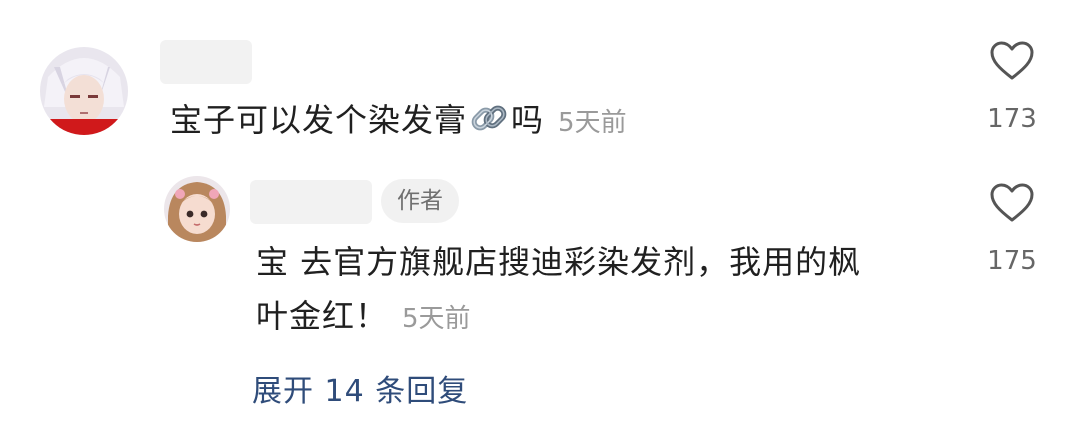  What do you see at coordinates (197, 209) in the screenshot?
I see `author-avatar` at bounding box center [197, 209].